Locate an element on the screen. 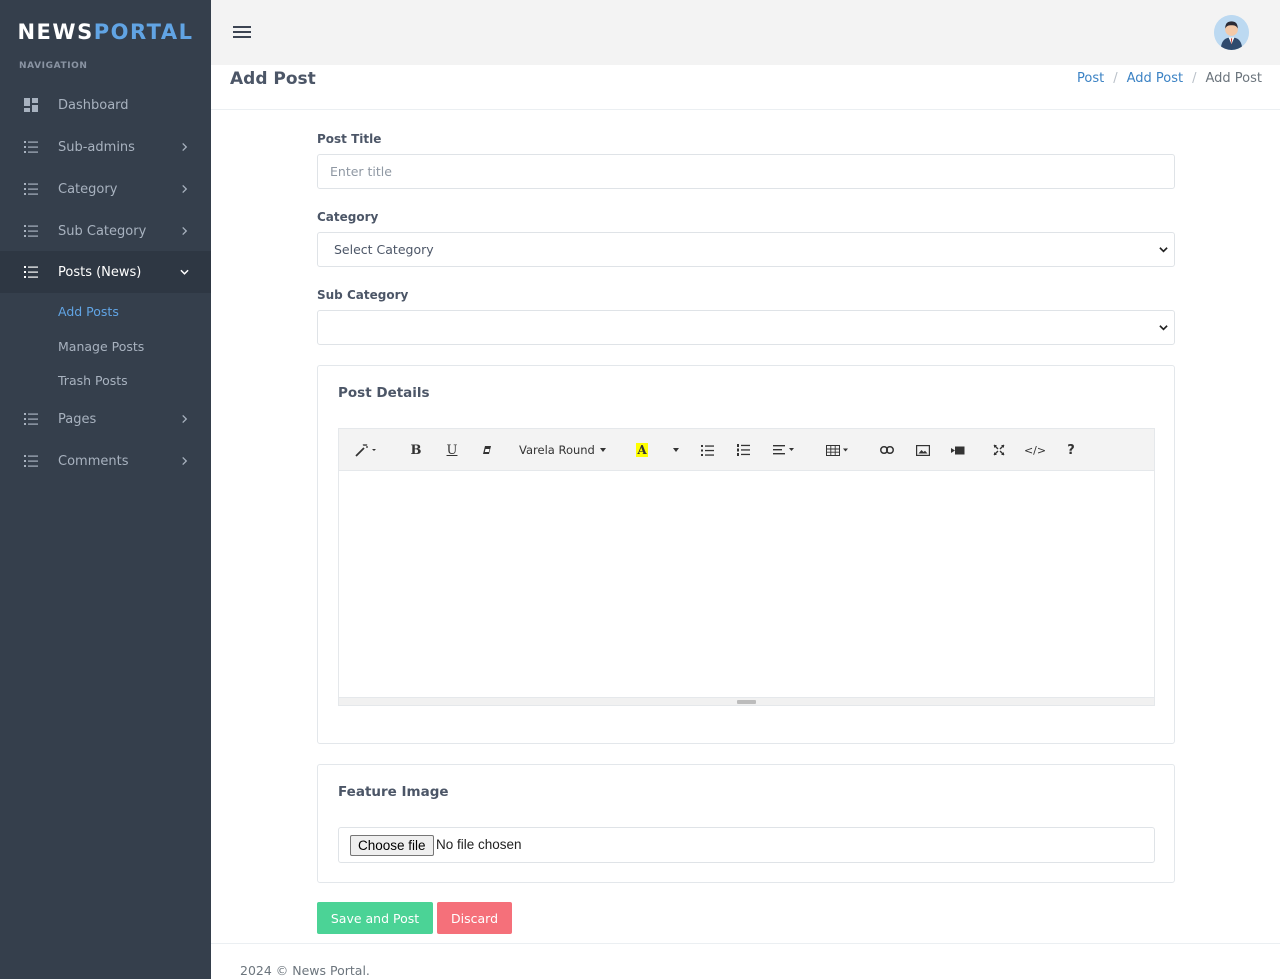 This screenshot has width=1280, height=979. save-and-post-button: Save and Post is located at coordinates (375, 918).